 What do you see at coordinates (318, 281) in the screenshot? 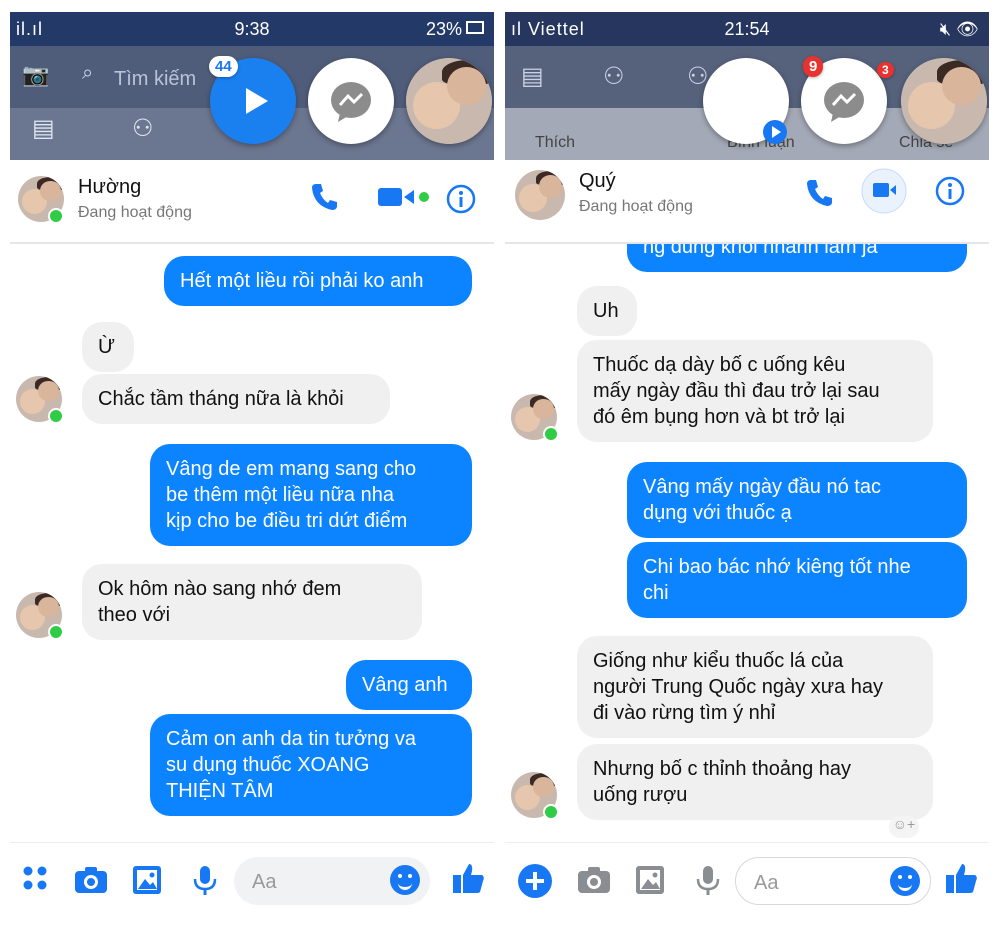
I see `message-bubble: Hết một liều rồi phải ko anh` at bounding box center [318, 281].